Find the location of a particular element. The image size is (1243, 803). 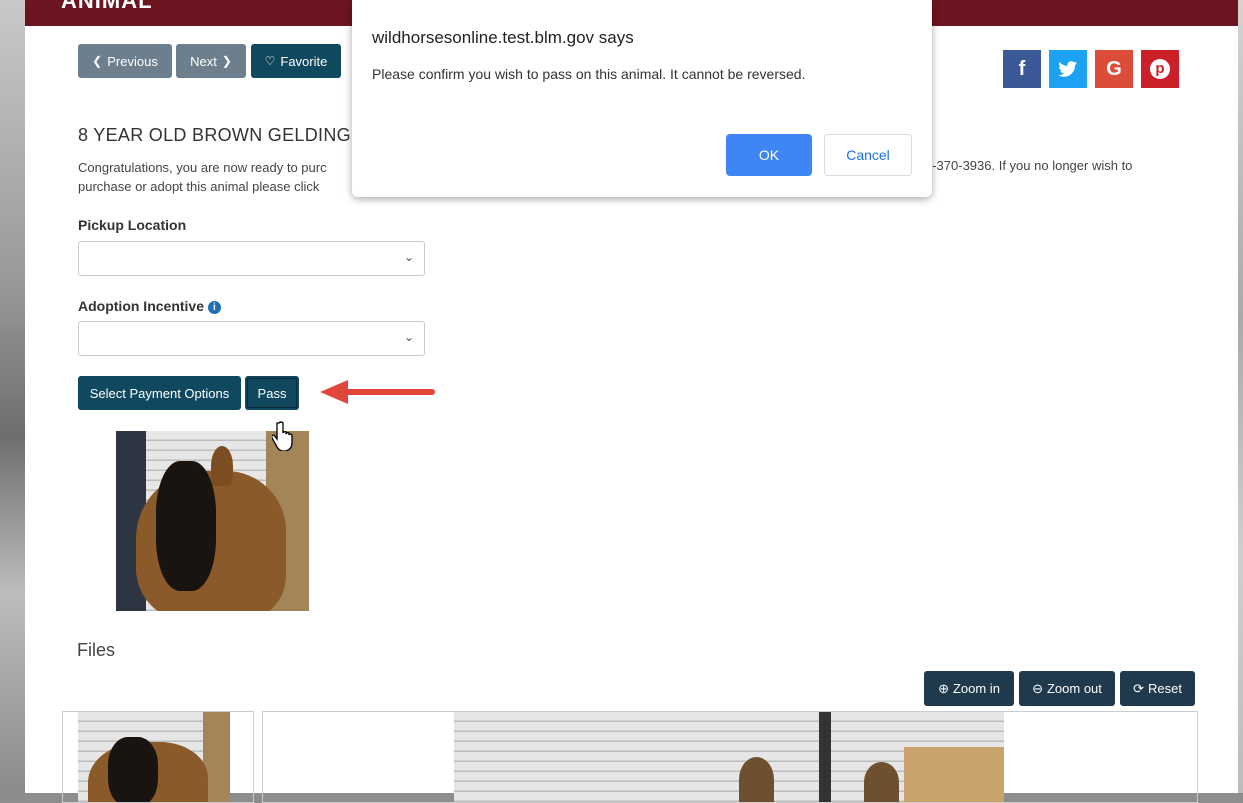

info-icon: i is located at coordinates (214, 307).